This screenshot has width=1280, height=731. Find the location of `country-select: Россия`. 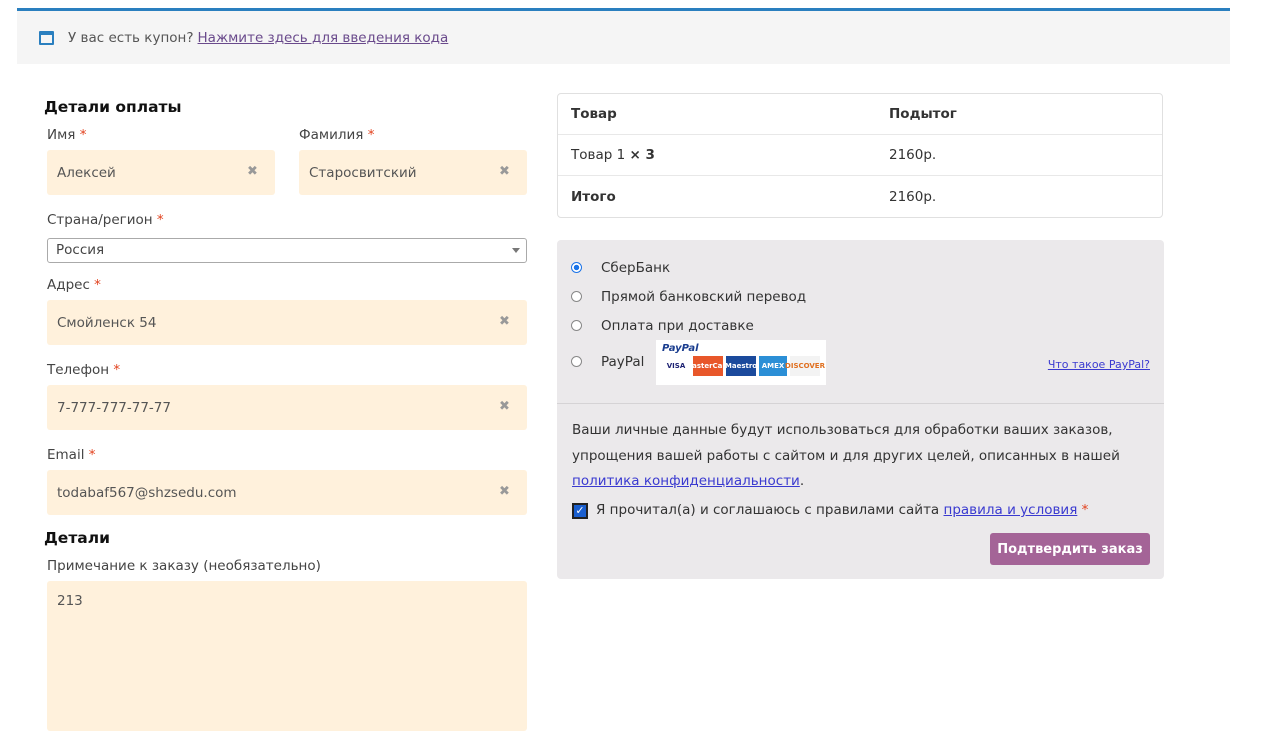

country-select: Россия is located at coordinates (287, 250).